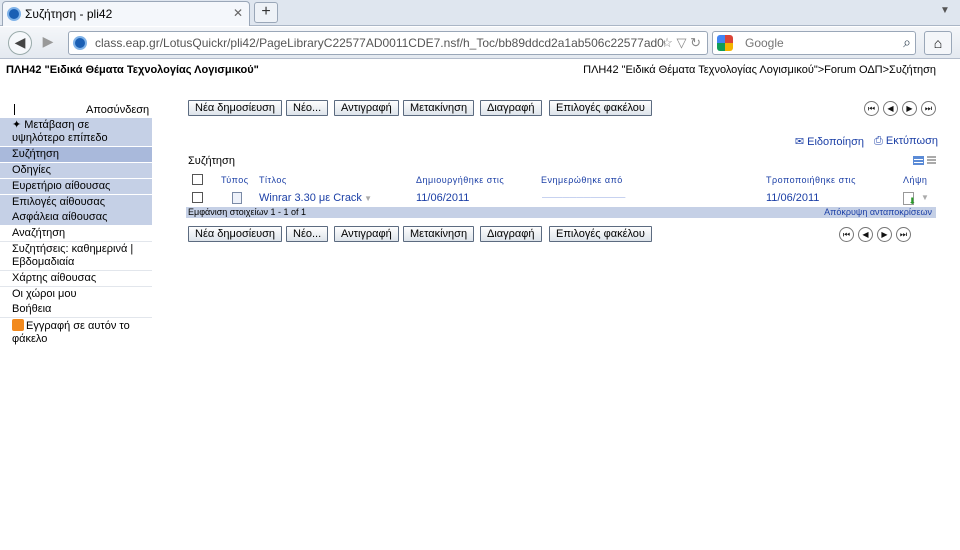 The image size is (960, 550). What do you see at coordinates (793, 198) in the screenshot?
I see `row-modified: 11/06/2011` at bounding box center [793, 198].